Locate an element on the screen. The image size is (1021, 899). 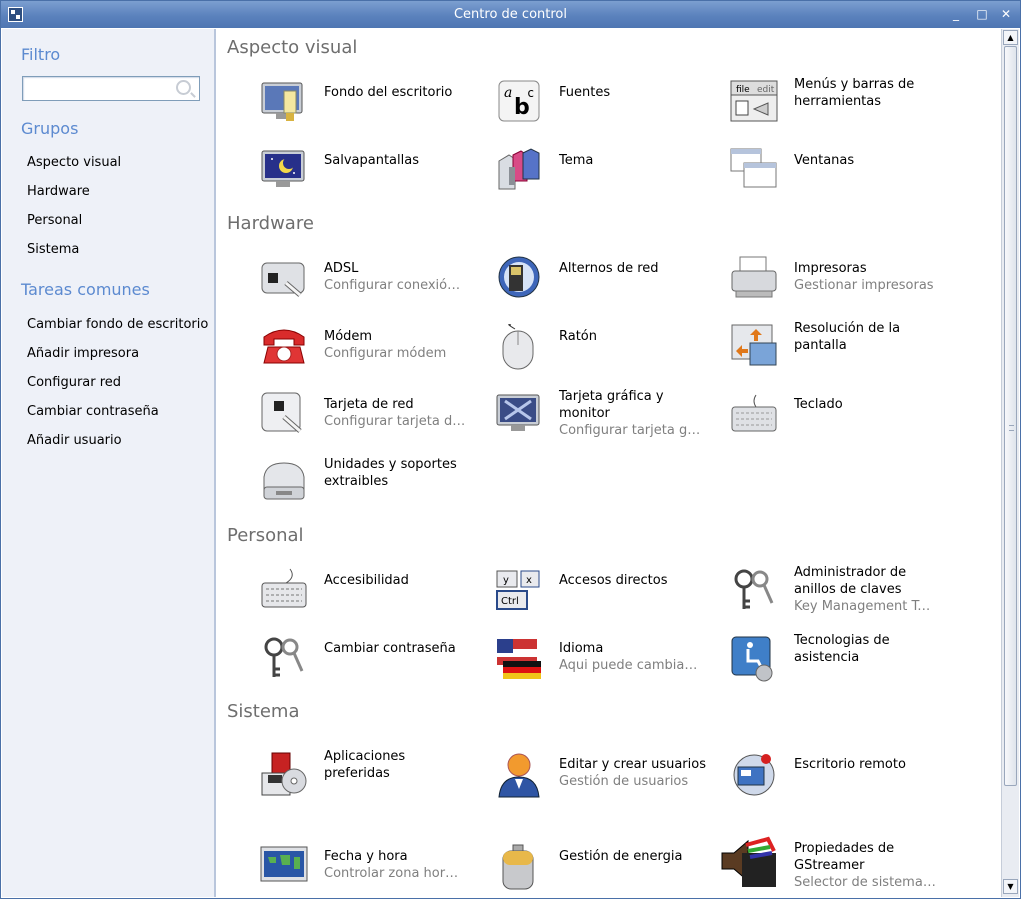
remote-desktop-icon is located at coordinates (754, 775).